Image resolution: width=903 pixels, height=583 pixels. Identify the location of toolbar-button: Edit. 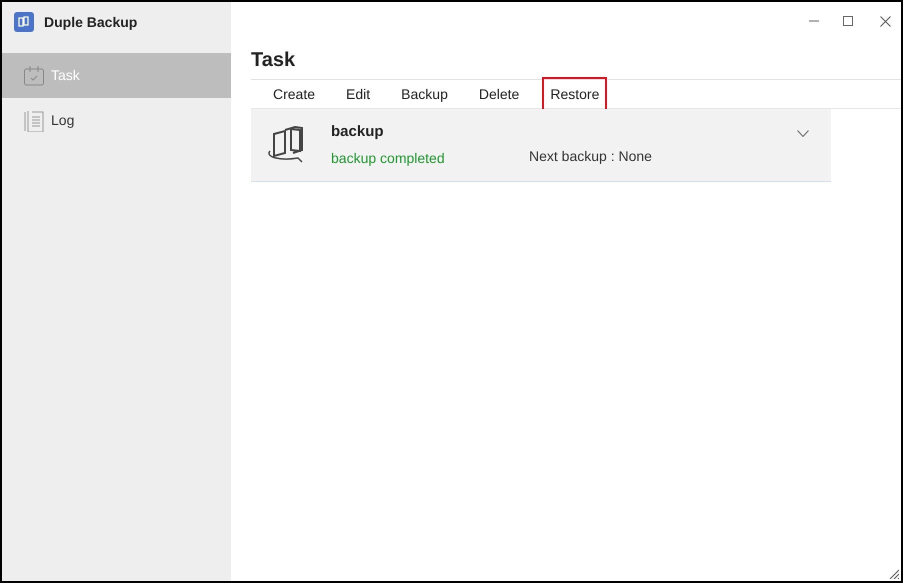
(358, 94).